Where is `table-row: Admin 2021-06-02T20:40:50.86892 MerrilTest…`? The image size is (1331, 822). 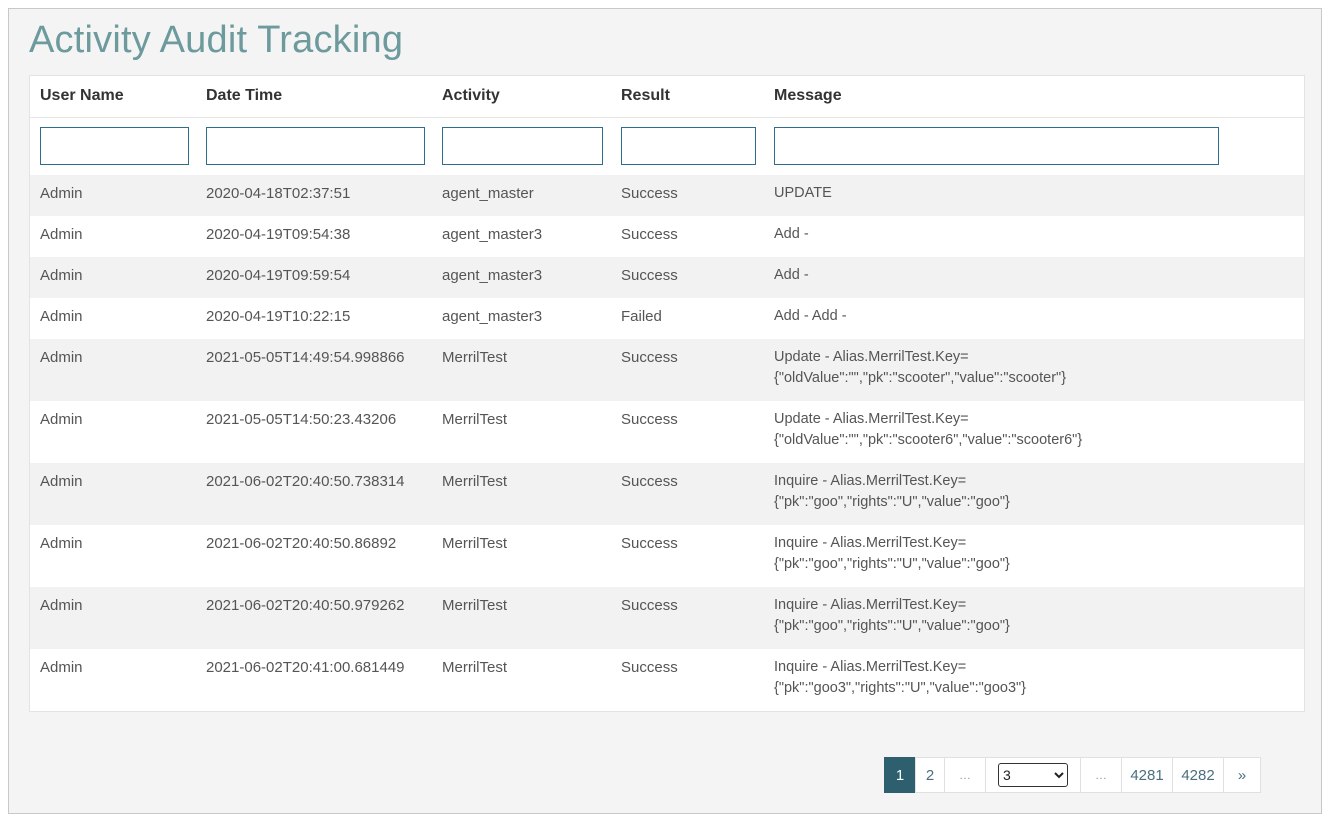
table-row: Admin 2021-06-02T20:40:50.86892 MerrilTest… is located at coordinates (667, 556).